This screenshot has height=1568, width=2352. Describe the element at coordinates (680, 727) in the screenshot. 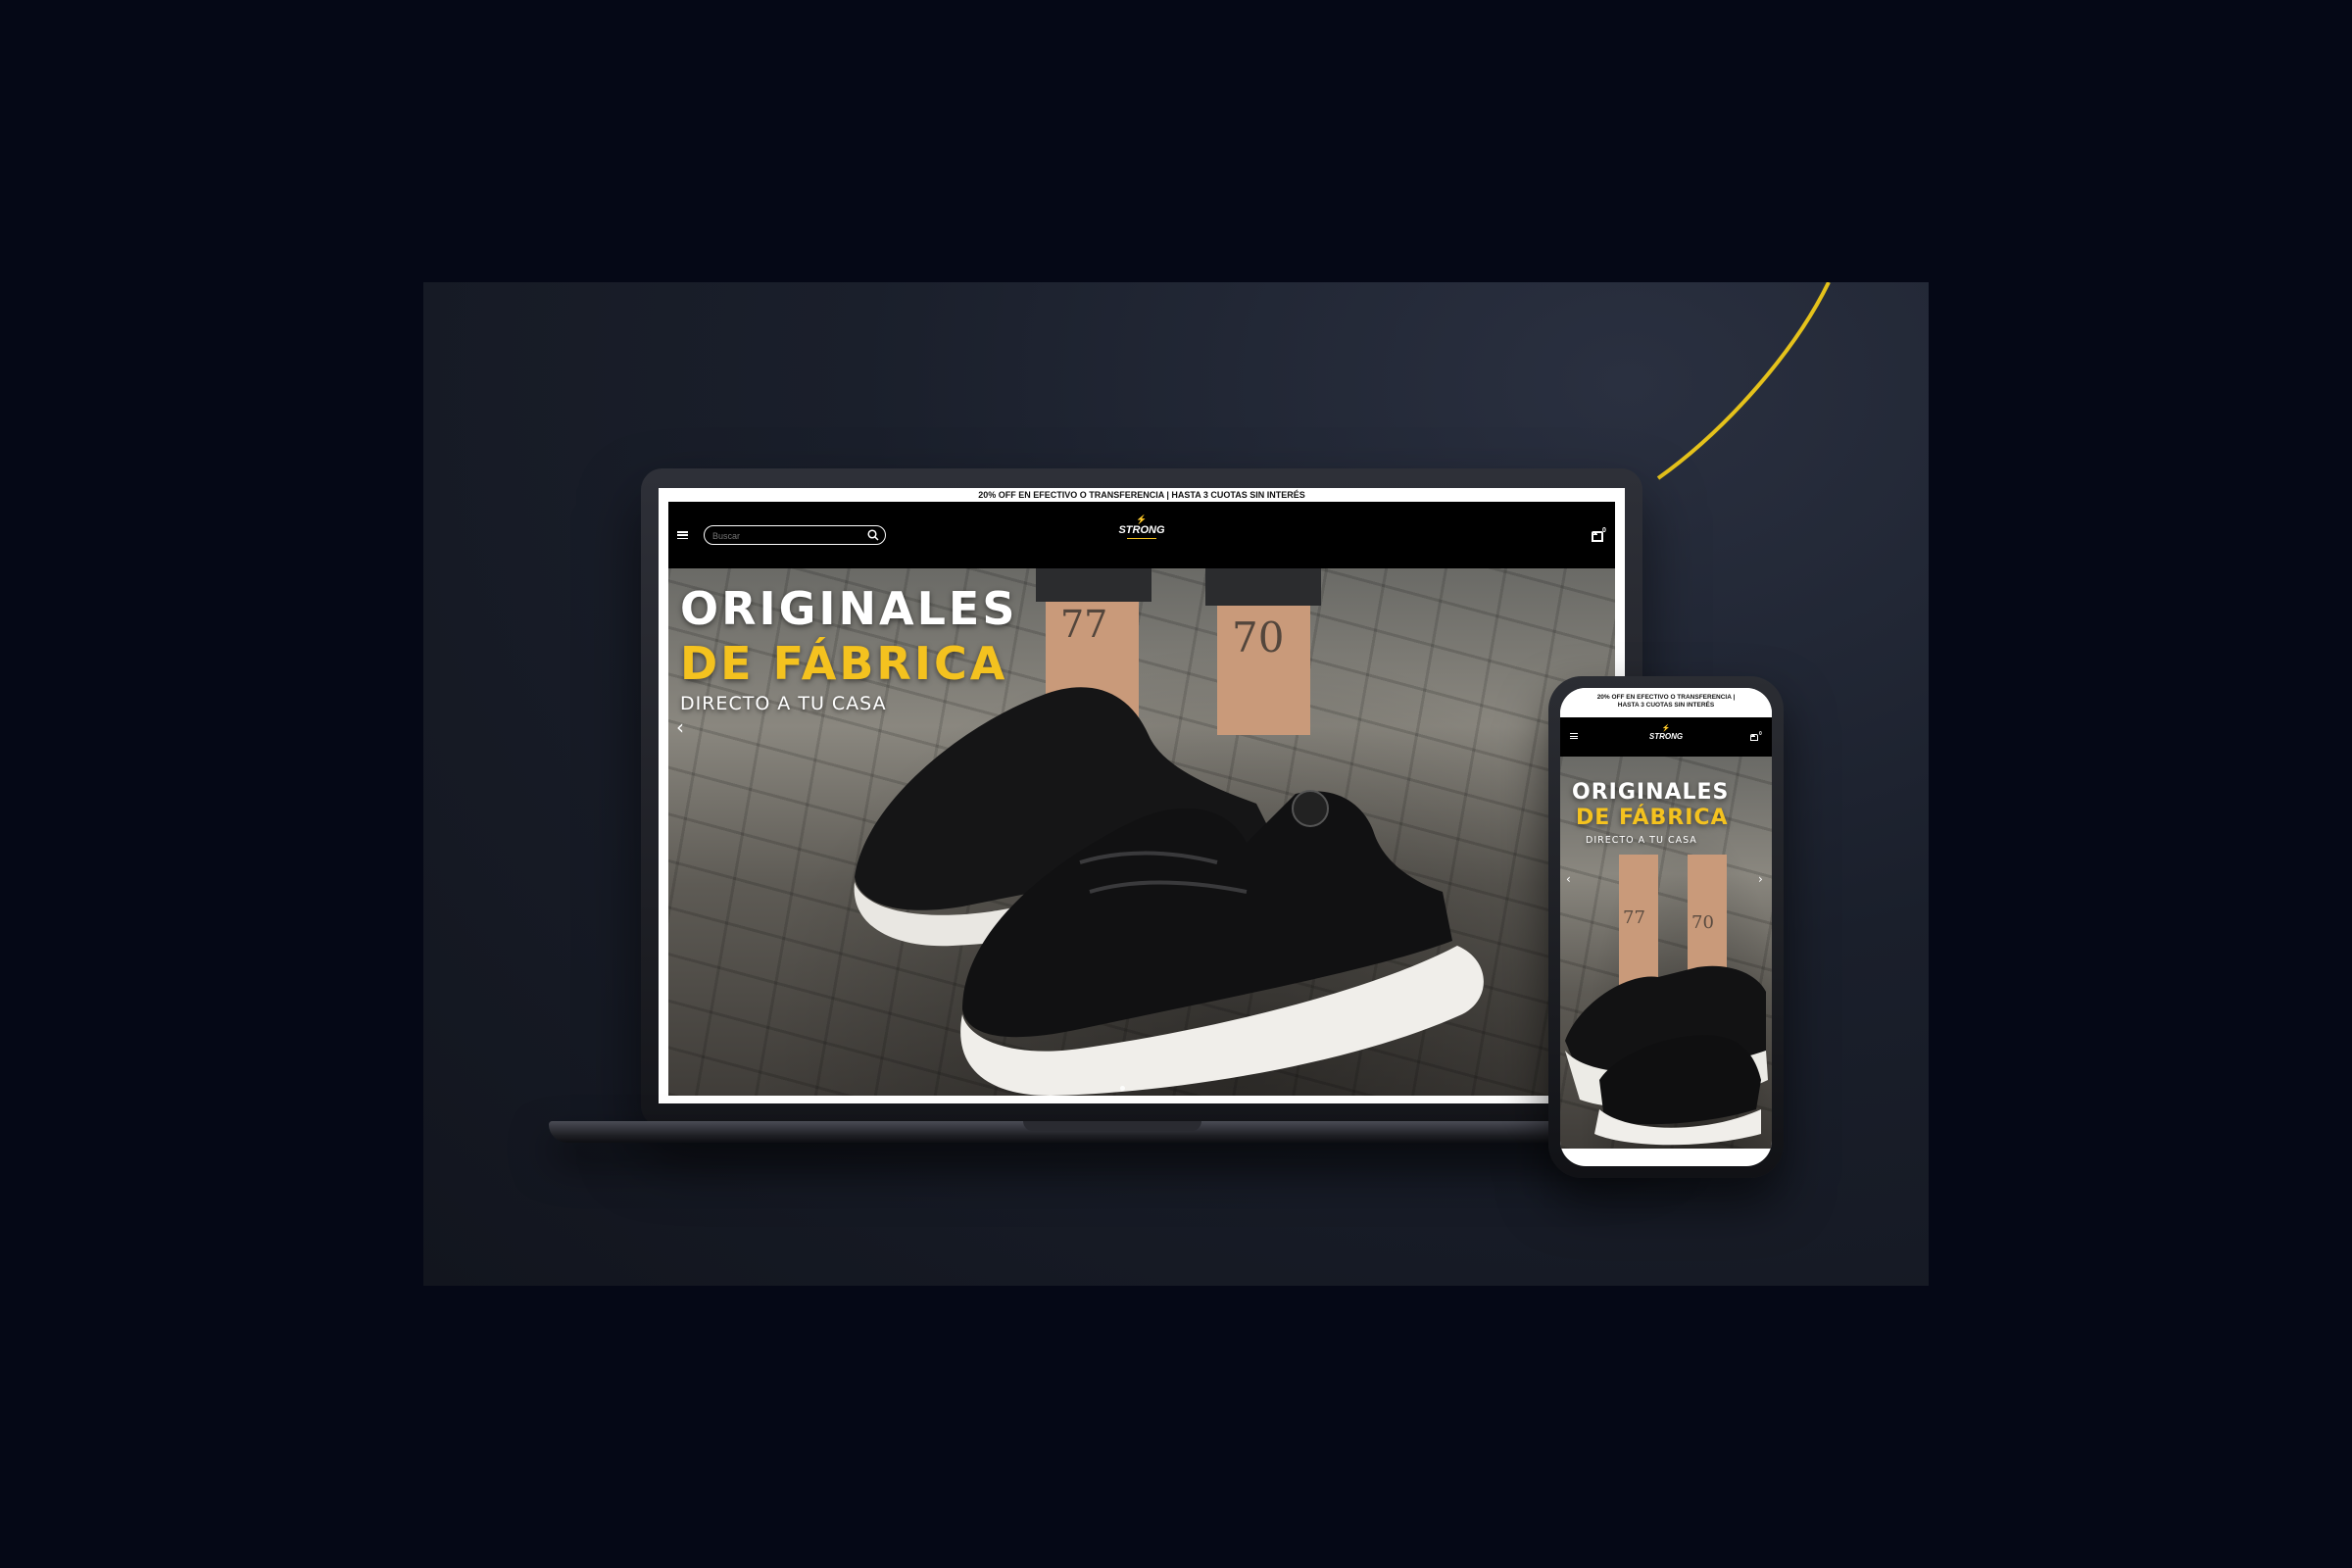

I see `carousel-prev-arrow: ‹` at that location.